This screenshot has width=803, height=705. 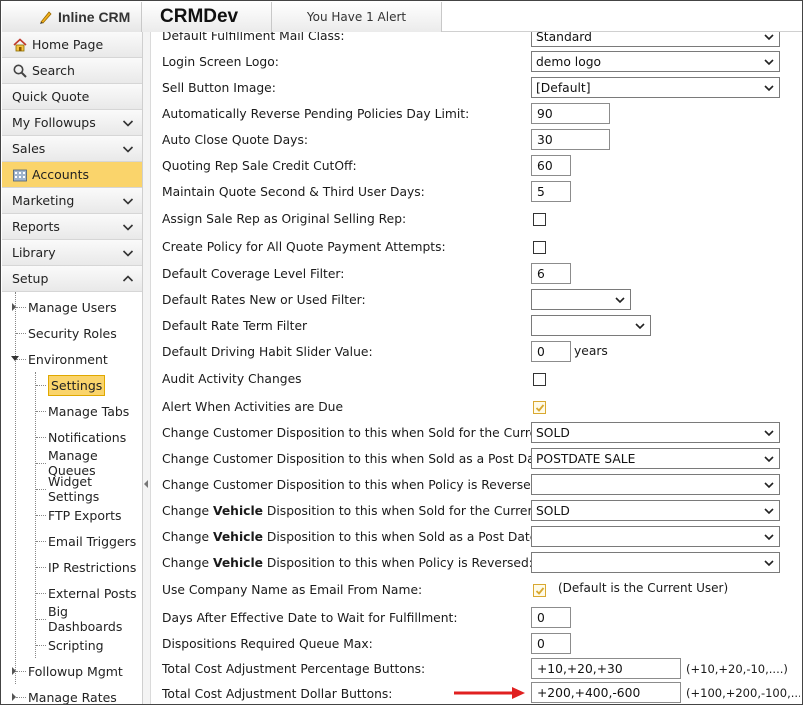 I want to click on tree-item-big-dashboards: Big Dashboards, so click(x=72, y=619).